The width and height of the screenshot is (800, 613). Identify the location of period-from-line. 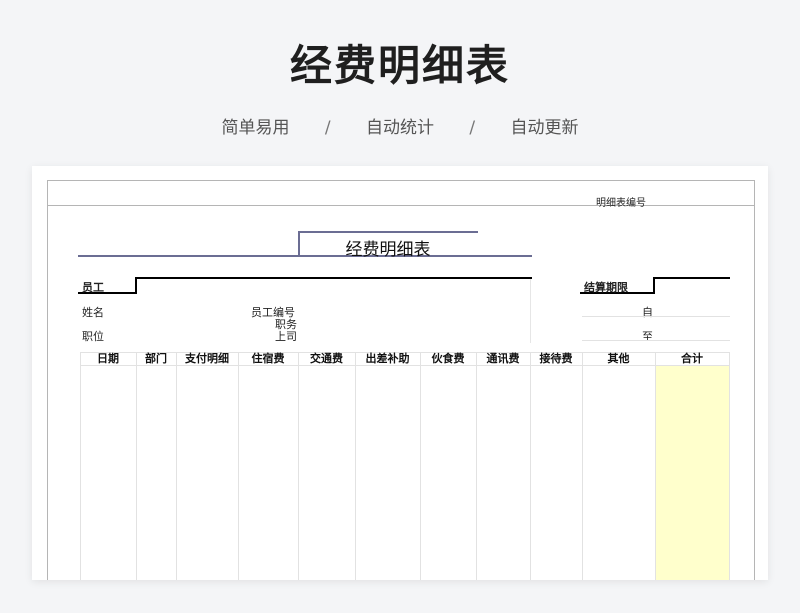
(656, 316).